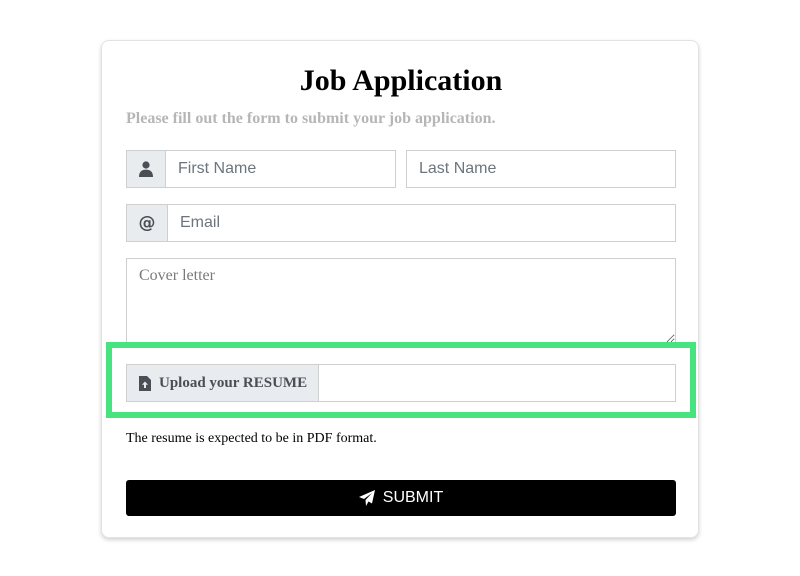  Describe the element at coordinates (280, 169) in the screenshot. I see `first-name-input` at that location.